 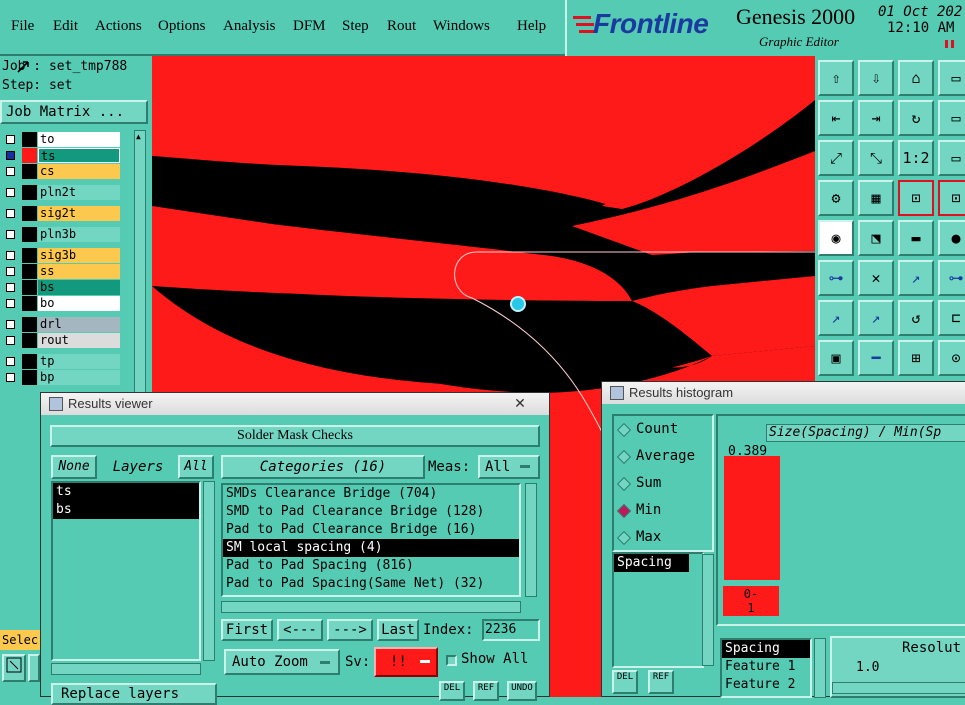 I want to click on result-layer-item: ts, so click(x=126, y=492).